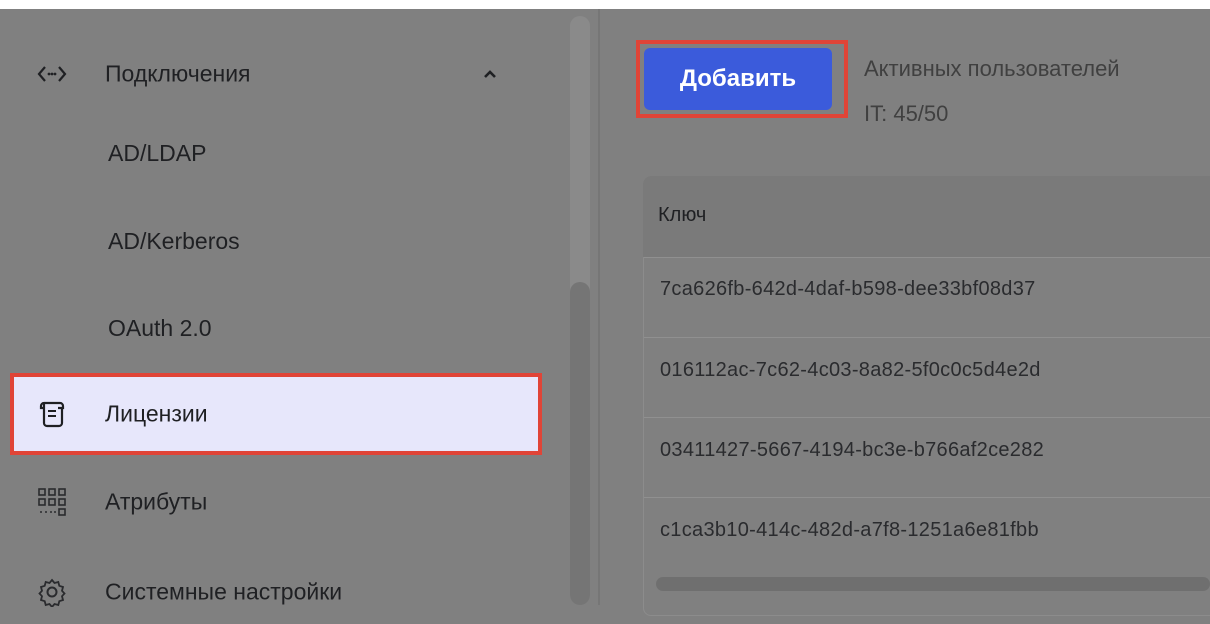  I want to click on table-row: 7ca626fb-642d-4daf-b598-dee33bf08d37, so click(848, 289).